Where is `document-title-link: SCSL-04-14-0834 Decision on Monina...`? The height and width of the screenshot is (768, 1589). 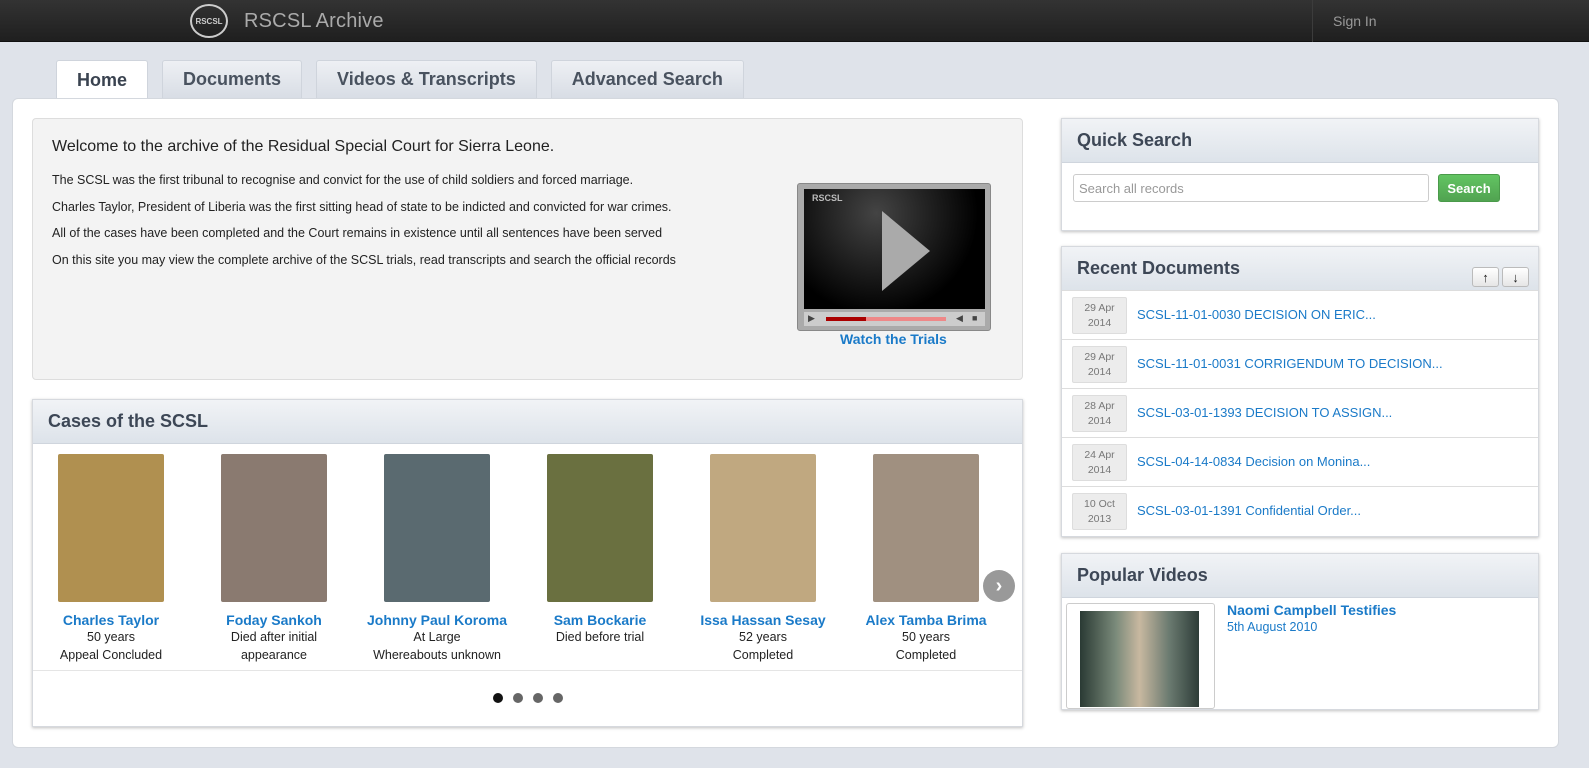 document-title-link: SCSL-04-14-0834 Decision on Monina... is located at coordinates (1253, 461).